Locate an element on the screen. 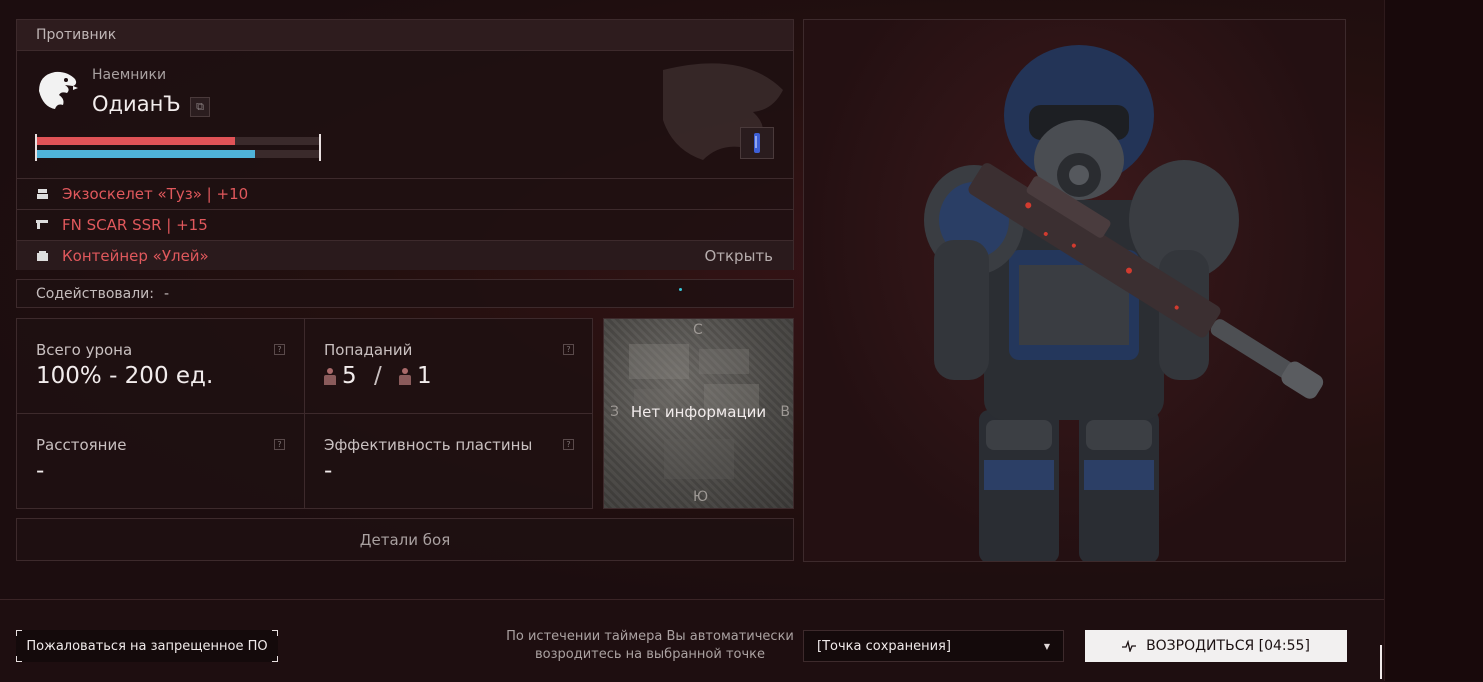 This screenshot has width=1483, height=682. weapon-icon is located at coordinates (42, 225).